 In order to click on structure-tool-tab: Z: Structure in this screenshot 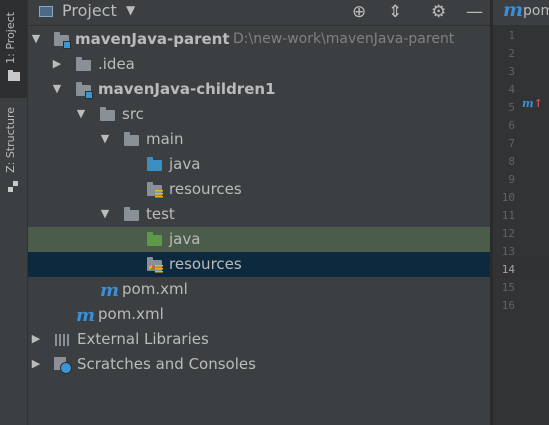, I will do `click(13, 153)`.